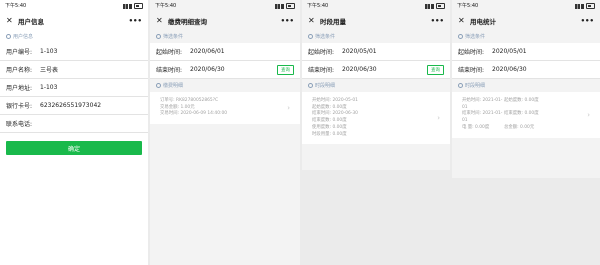 Image resolution: width=600 pixels, height=265 pixels. What do you see at coordinates (482, 117) in the screenshot?
I see `record-cell: 结束时间: 2021-01-01` at bounding box center [482, 117].